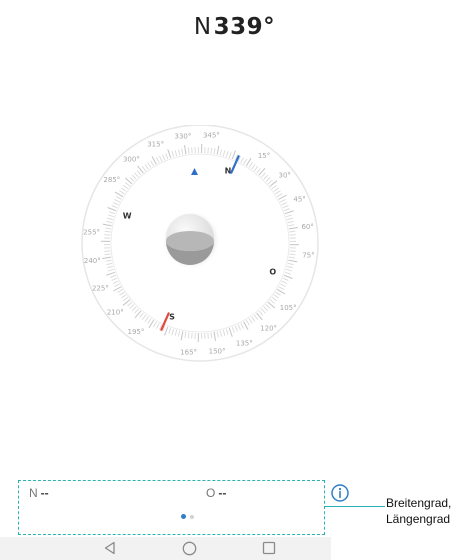 The image size is (469, 560). Describe the element at coordinates (418, 519) in the screenshot. I see `callout-line-2: Längengrad` at that location.